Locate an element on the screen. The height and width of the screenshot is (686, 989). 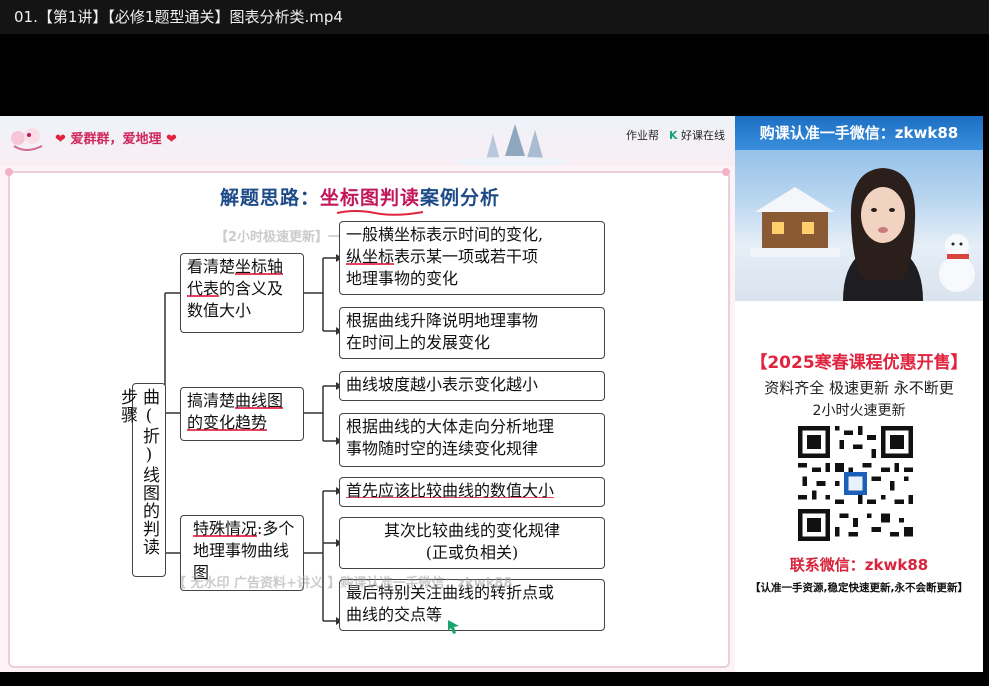
qr-code is located at coordinates (855, 483).